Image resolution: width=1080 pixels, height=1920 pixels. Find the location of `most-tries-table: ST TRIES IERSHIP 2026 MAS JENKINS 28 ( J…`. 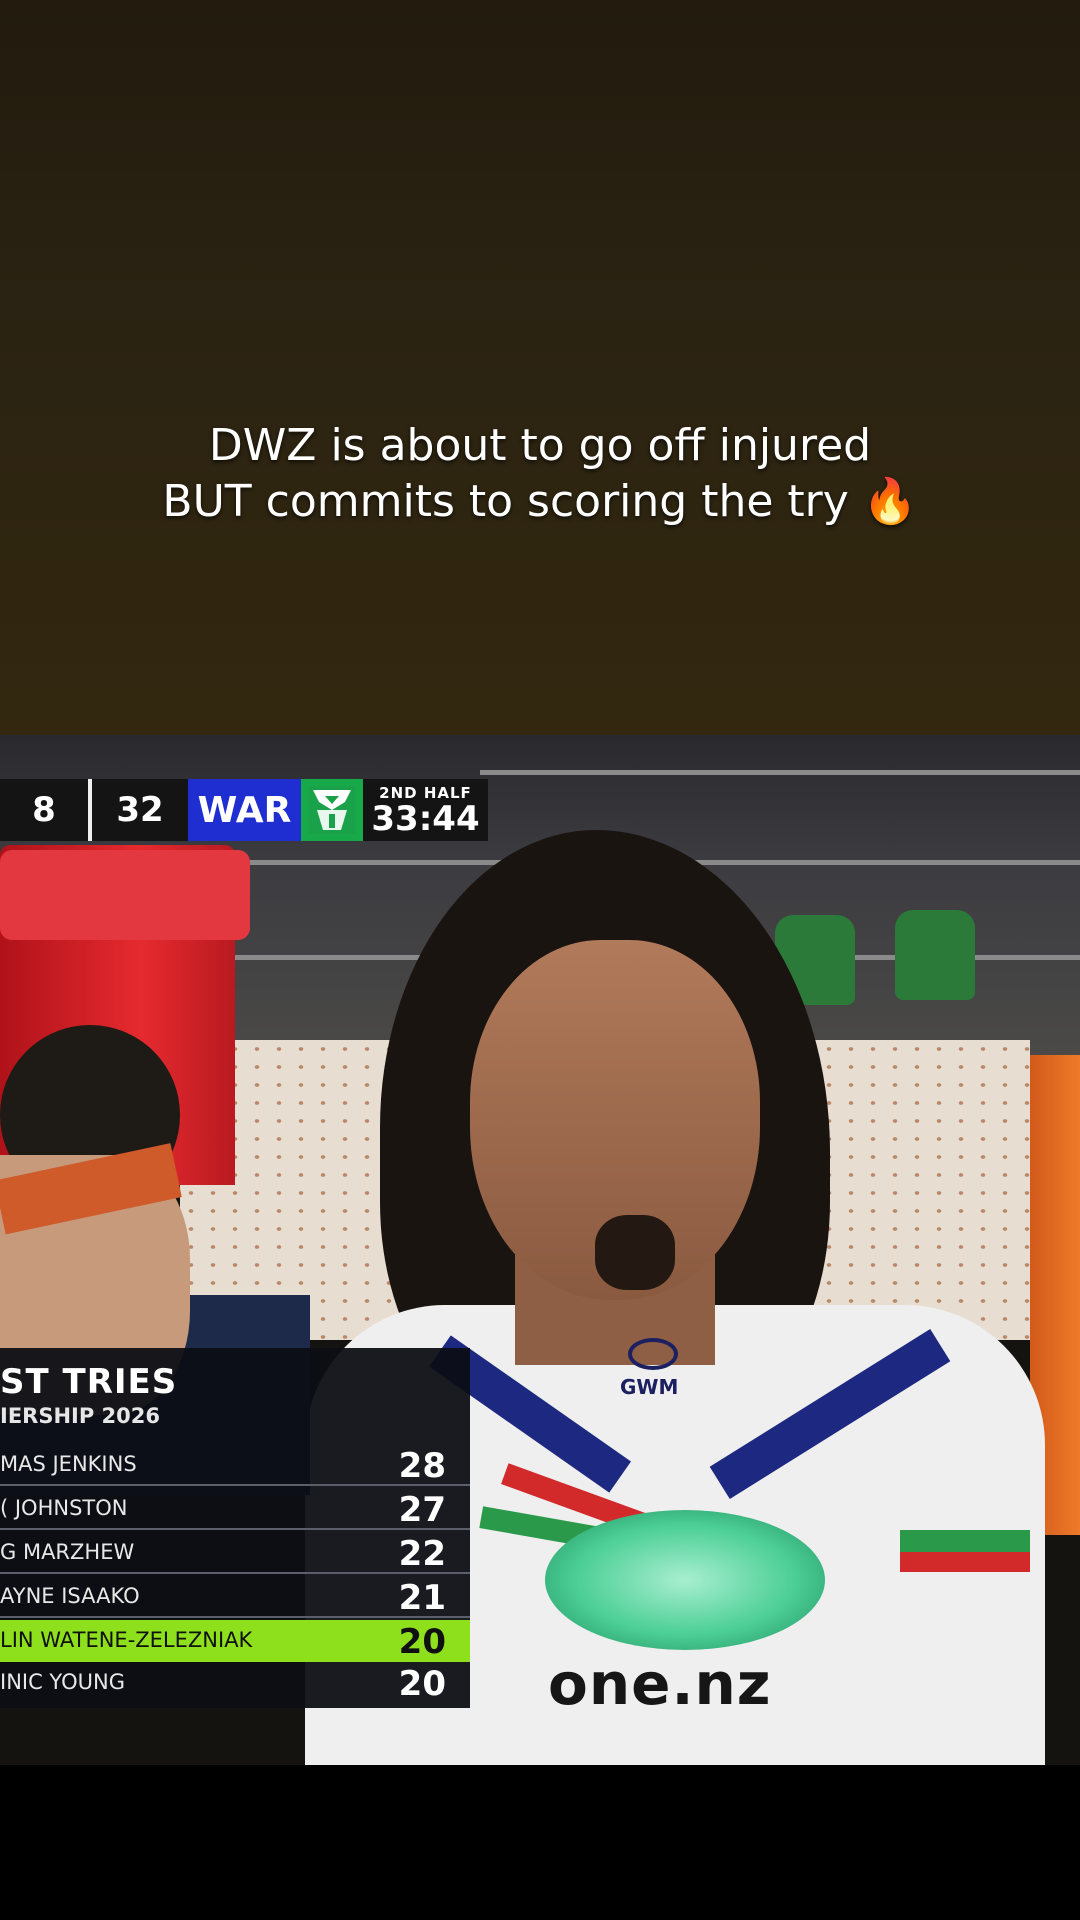

most-tries-table: ST TRIES IERSHIP 2026 MAS JENKINS 28 ( J… is located at coordinates (235, 1528).